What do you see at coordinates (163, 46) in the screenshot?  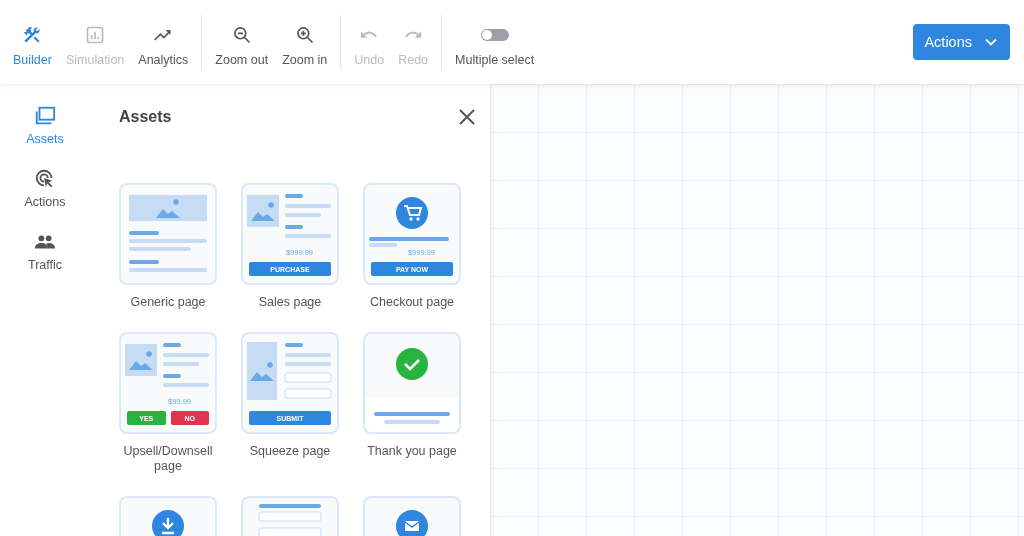 I see `toolbar-button: Analytics` at bounding box center [163, 46].